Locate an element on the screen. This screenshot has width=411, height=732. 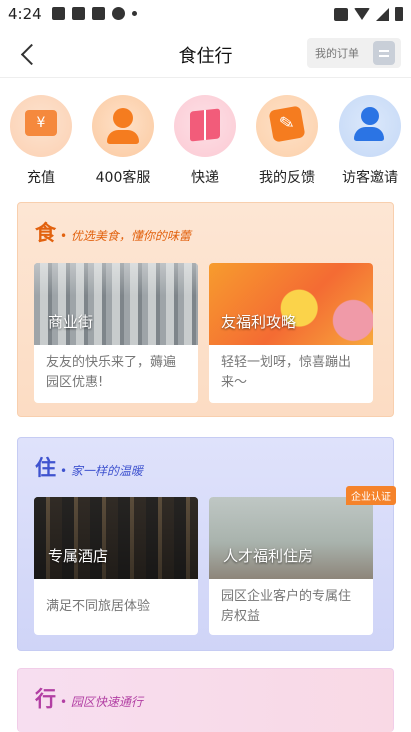
recharge-icon is located at coordinates (41, 126).